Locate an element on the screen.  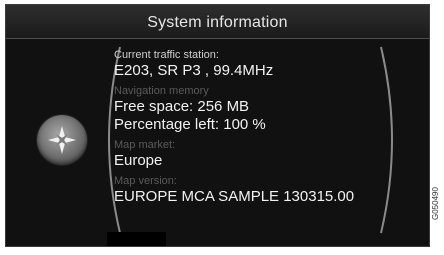
free-space-value: Free space: 256 MB is located at coordinates (182, 106).